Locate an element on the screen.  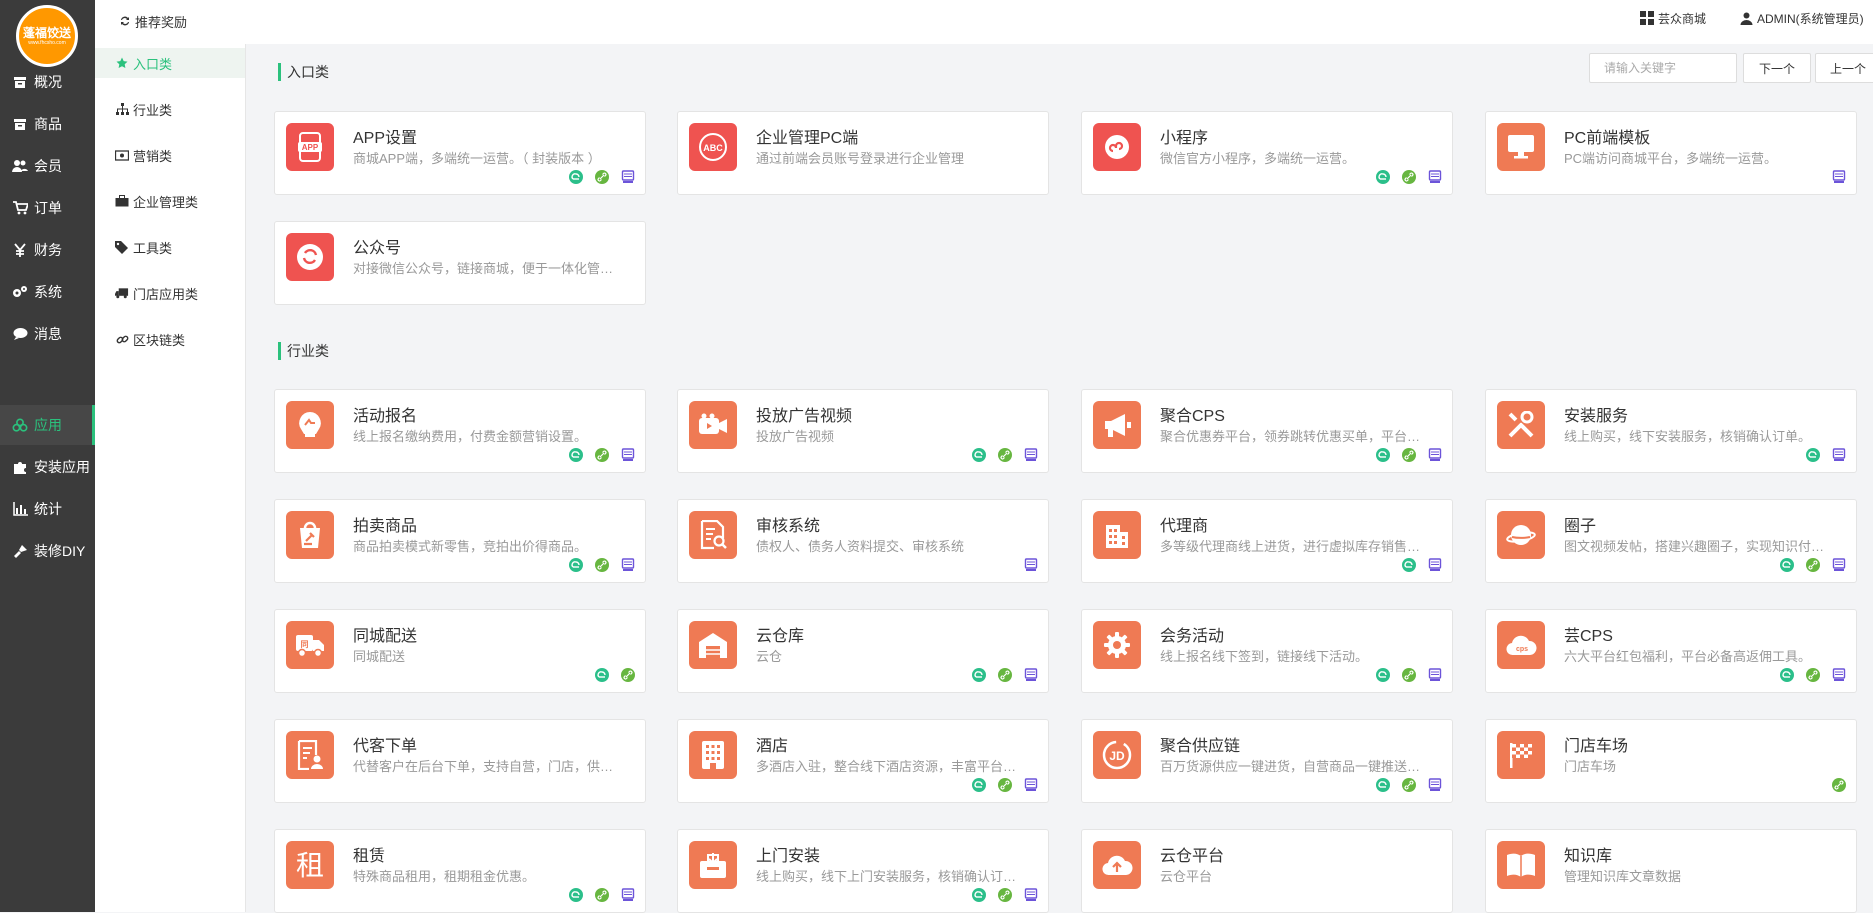
app-card: 门店车场 门店车场 is located at coordinates (1671, 761).